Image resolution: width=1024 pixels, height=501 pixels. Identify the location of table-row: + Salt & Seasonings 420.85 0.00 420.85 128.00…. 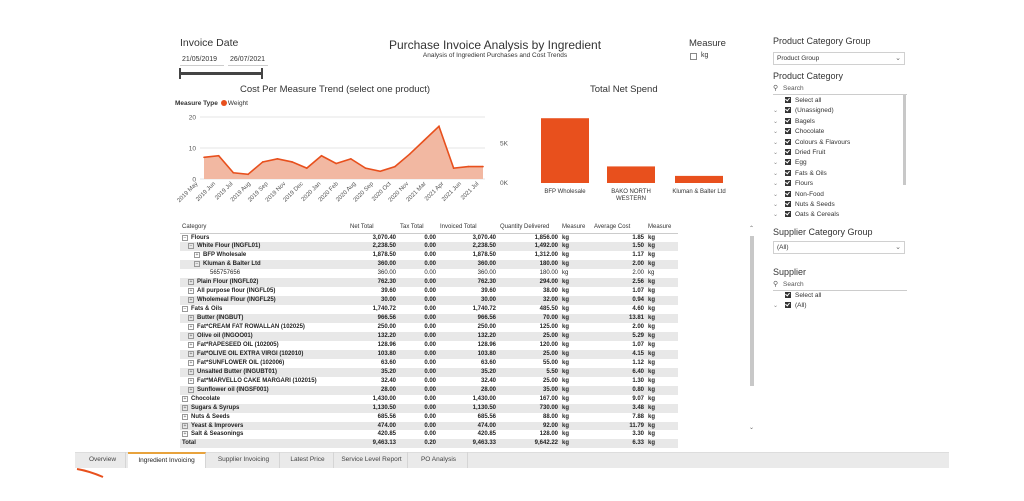
(429, 434).